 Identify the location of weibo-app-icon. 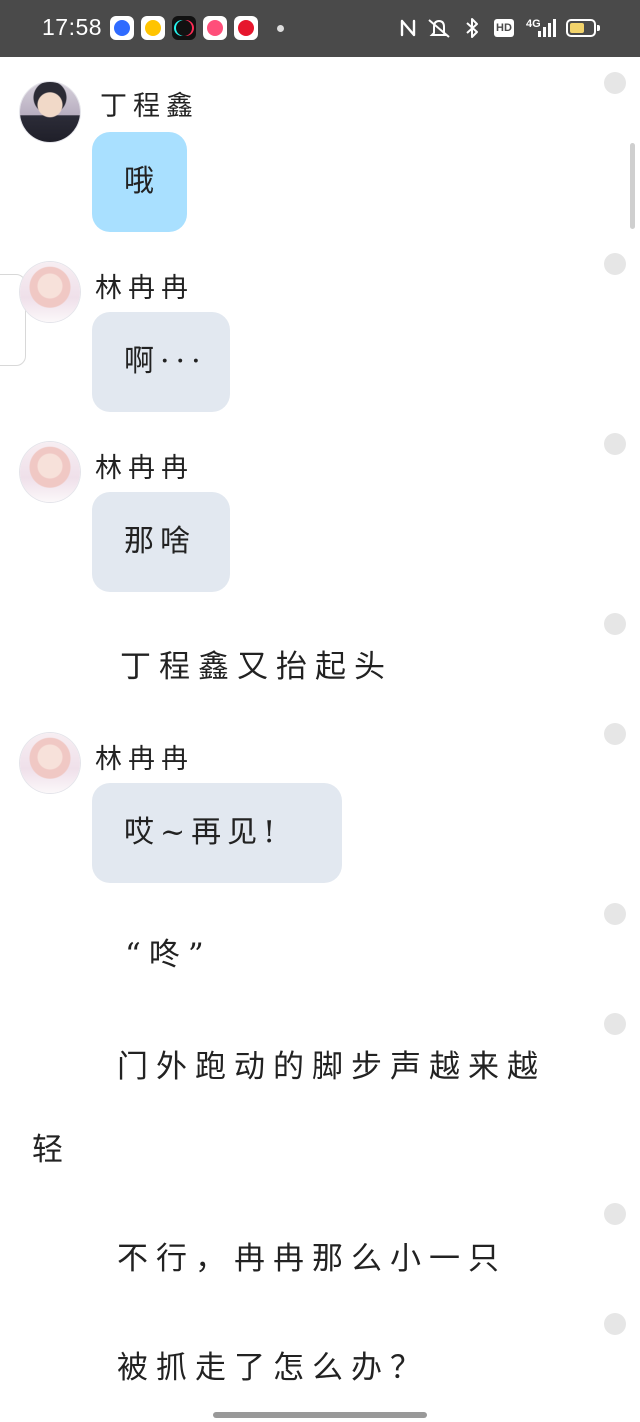
(246, 28).